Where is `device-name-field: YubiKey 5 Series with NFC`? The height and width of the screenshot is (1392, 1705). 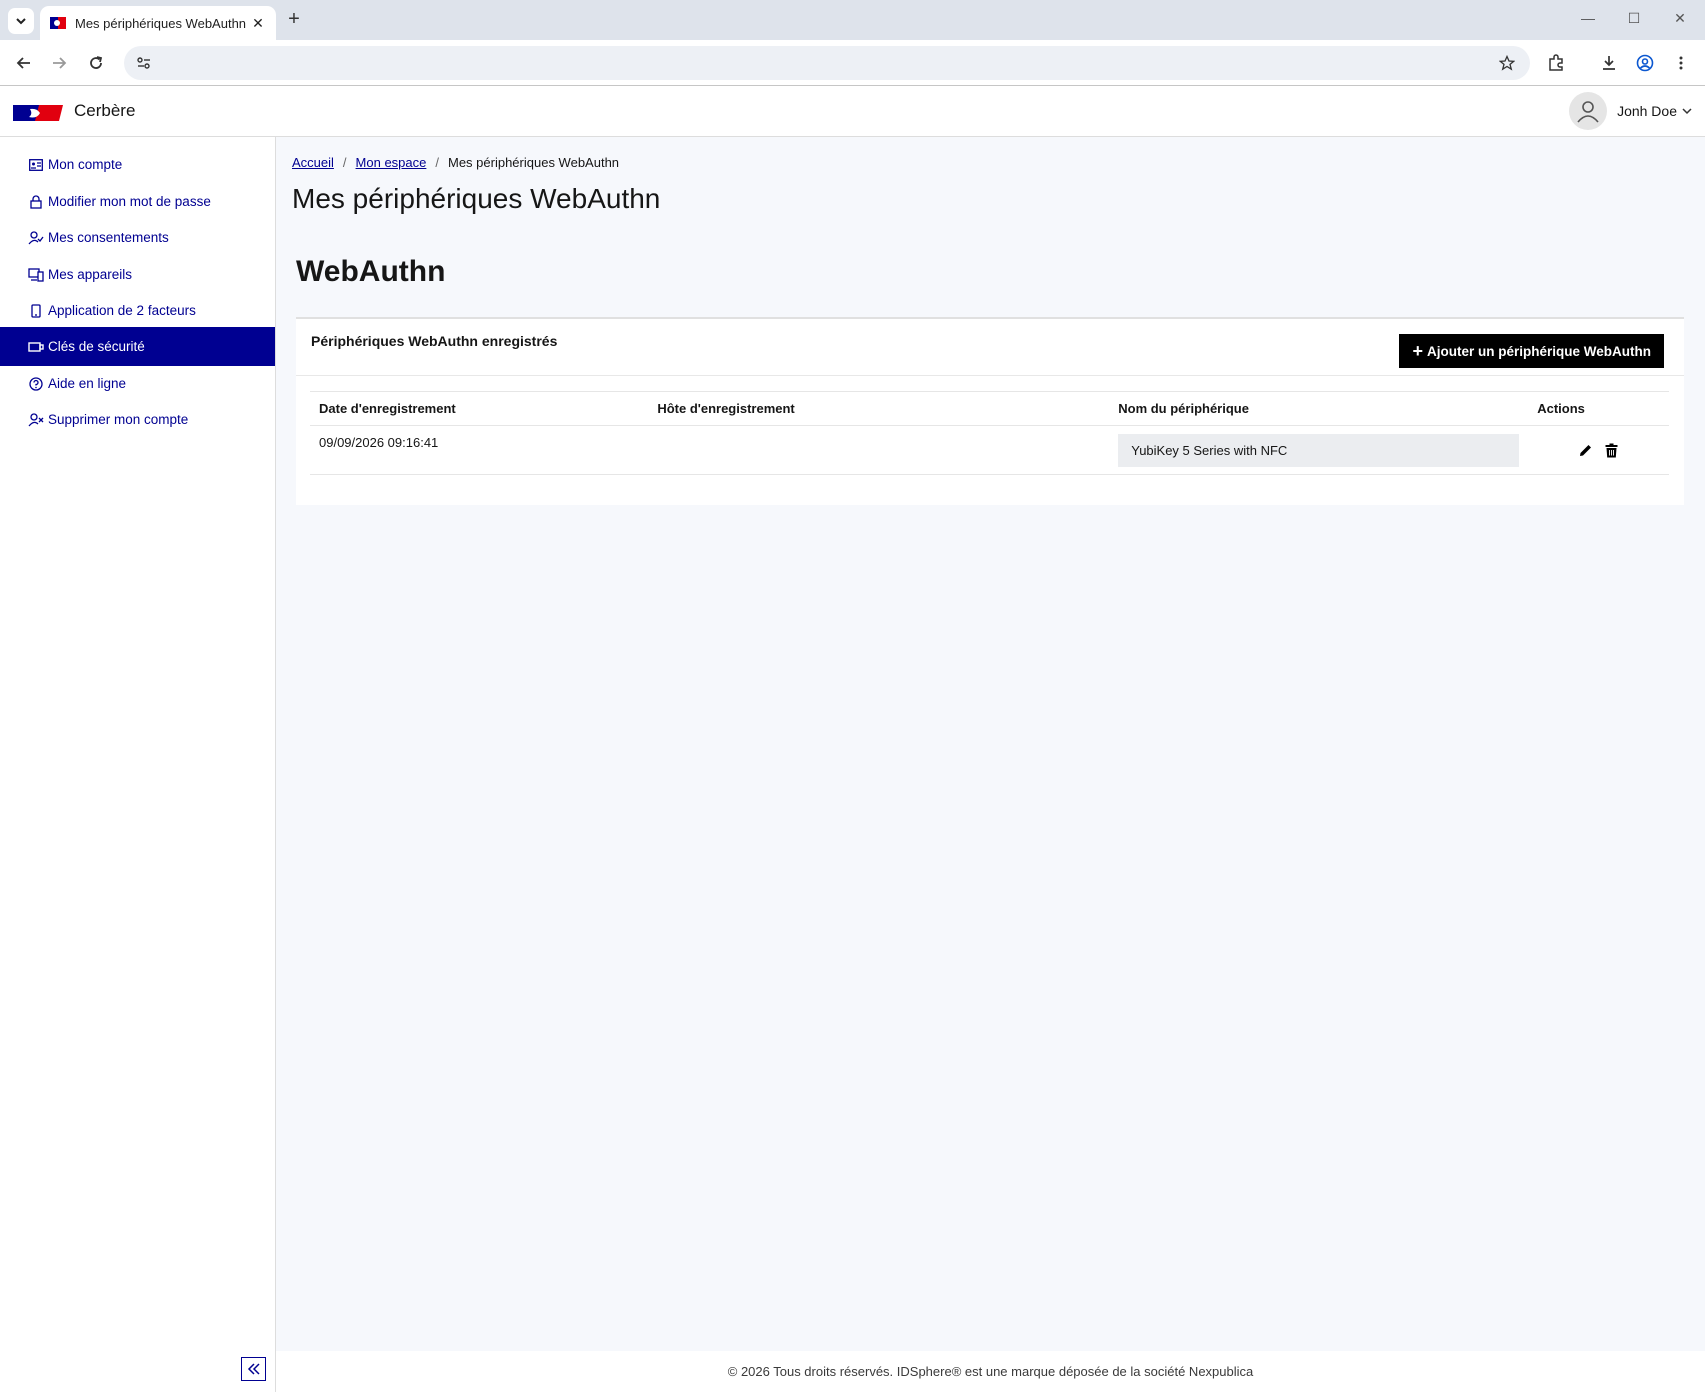 device-name-field: YubiKey 5 Series with NFC is located at coordinates (1319, 450).